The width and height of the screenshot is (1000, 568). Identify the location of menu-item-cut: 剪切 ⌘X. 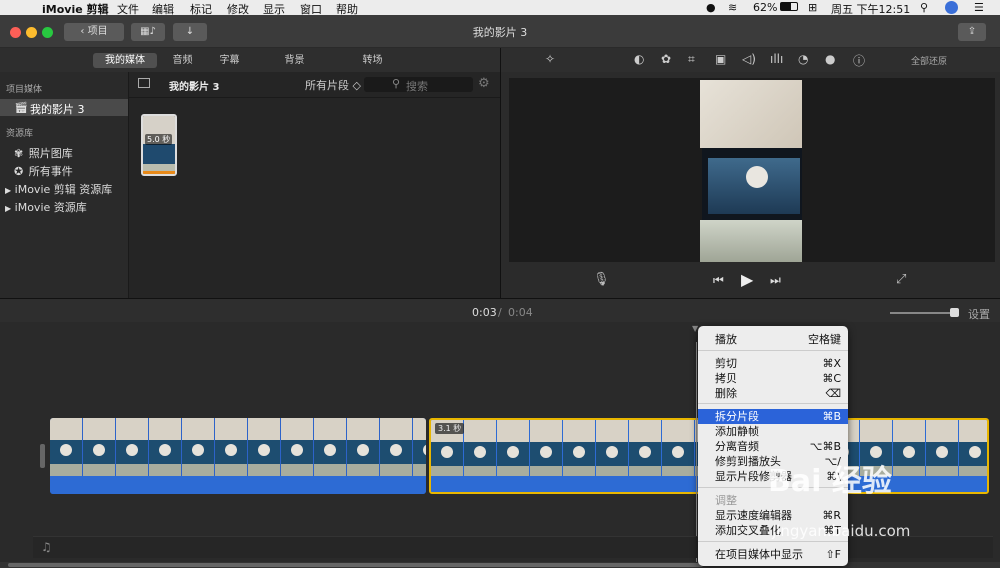
(773, 363).